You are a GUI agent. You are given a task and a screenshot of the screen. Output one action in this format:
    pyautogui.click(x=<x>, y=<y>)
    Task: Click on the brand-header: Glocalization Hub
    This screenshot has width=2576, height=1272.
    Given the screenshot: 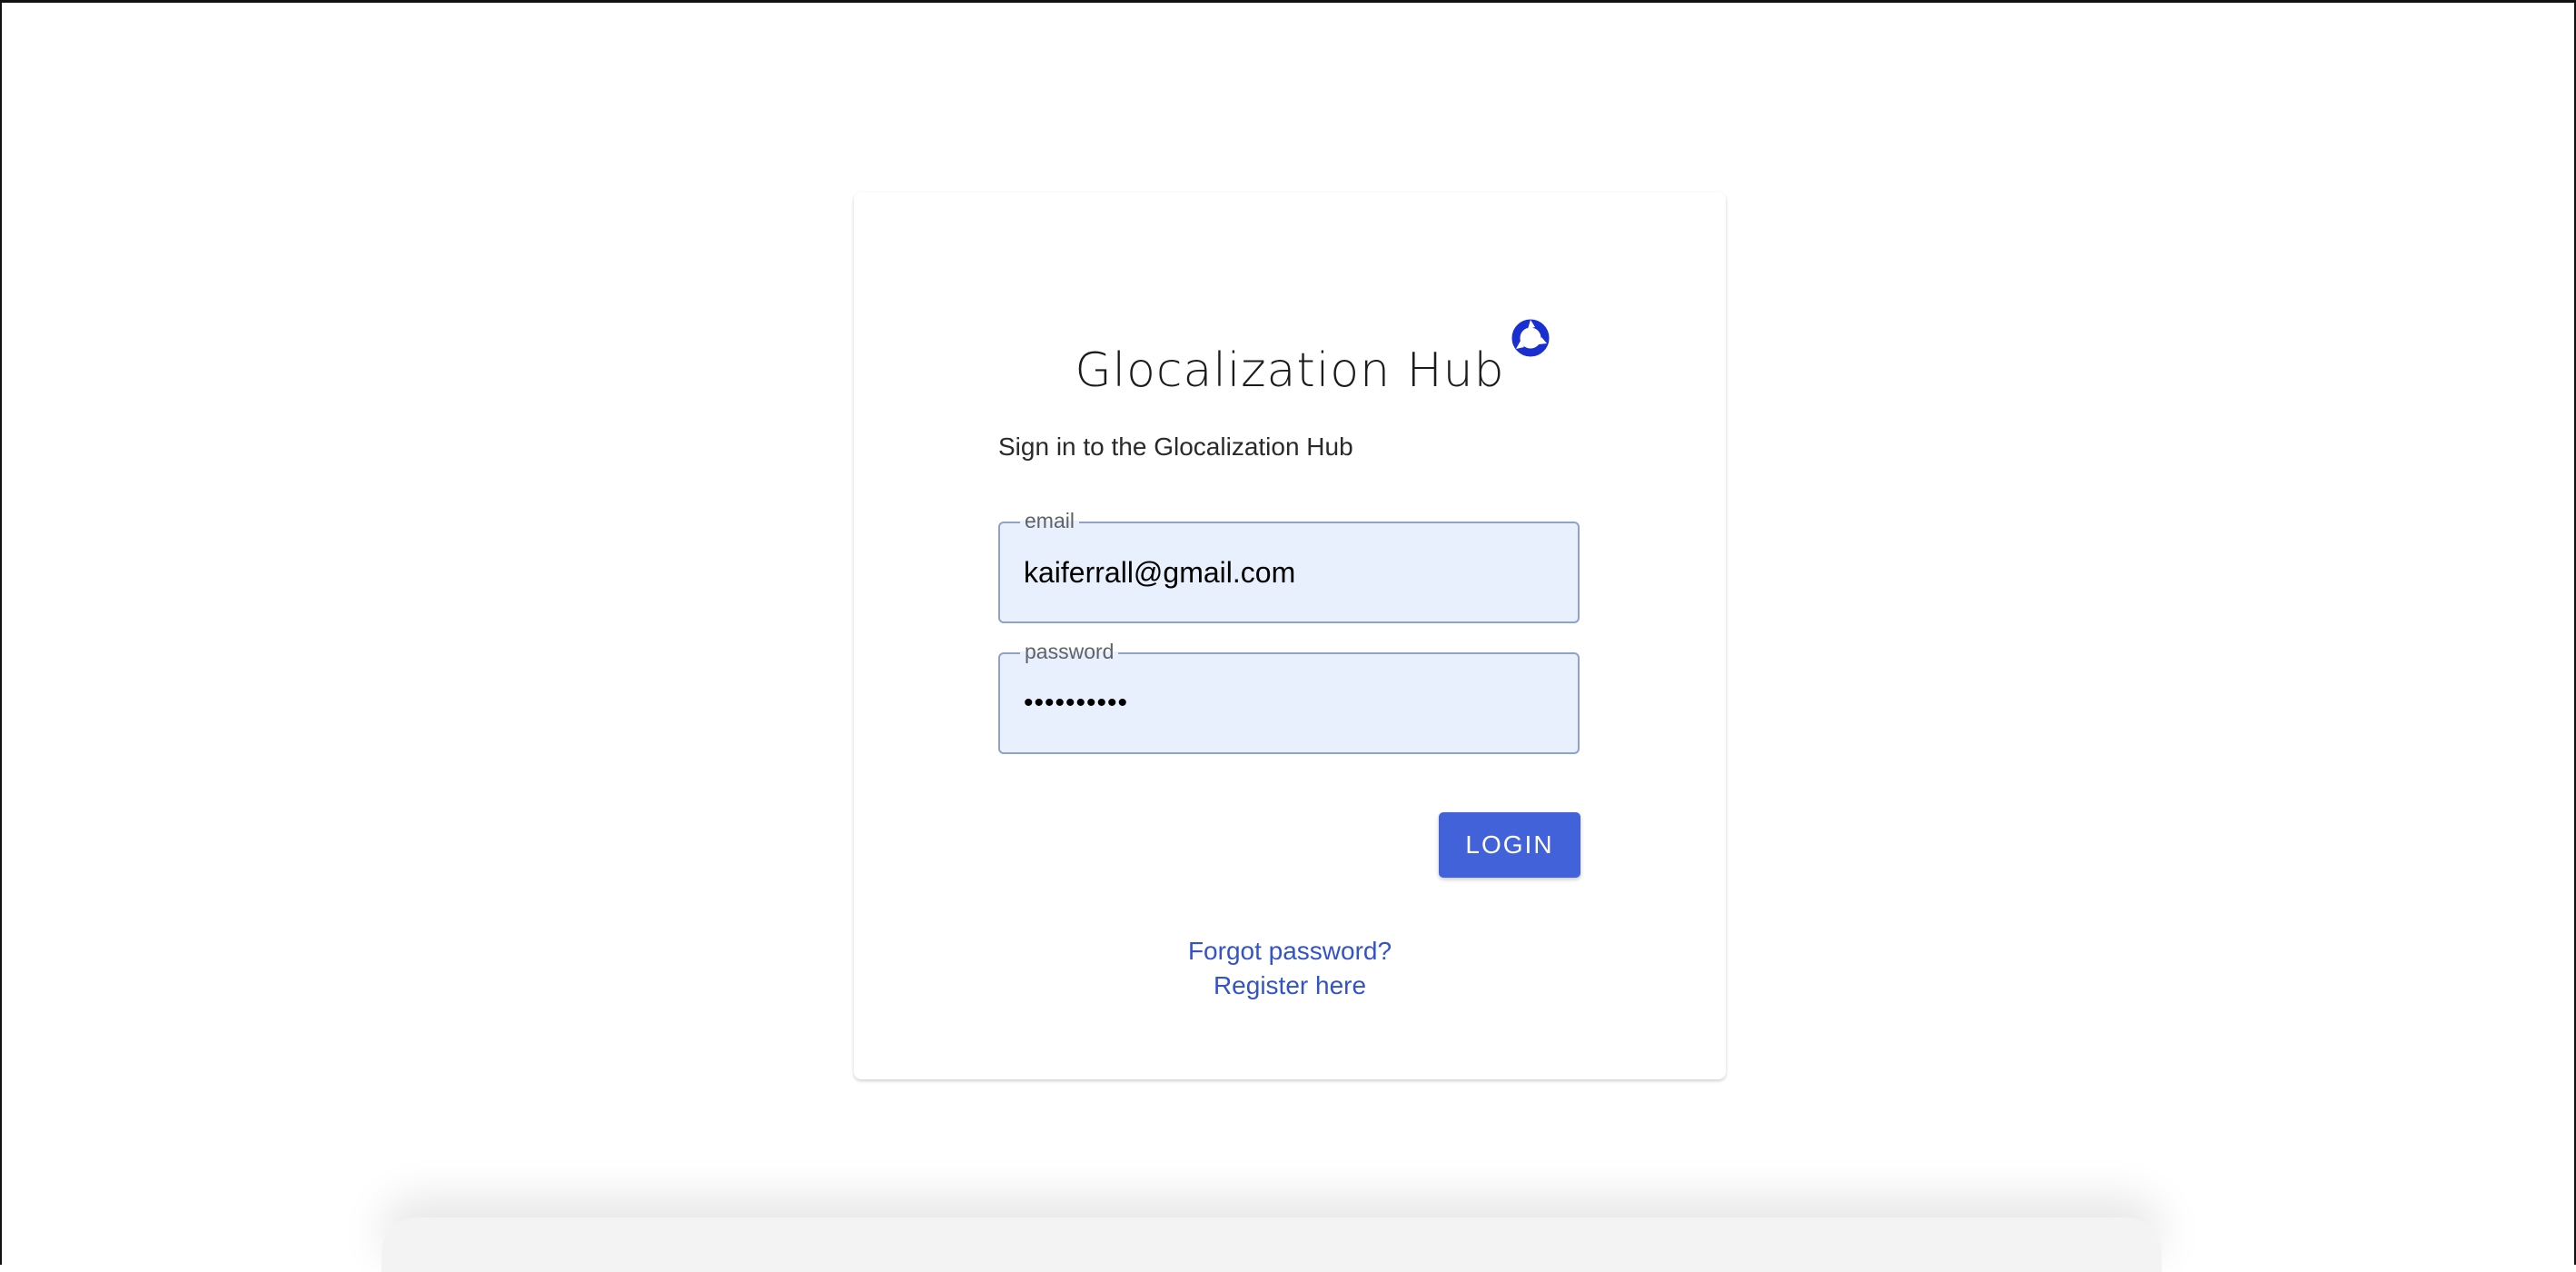 What is the action you would take?
    pyautogui.click(x=1290, y=356)
    